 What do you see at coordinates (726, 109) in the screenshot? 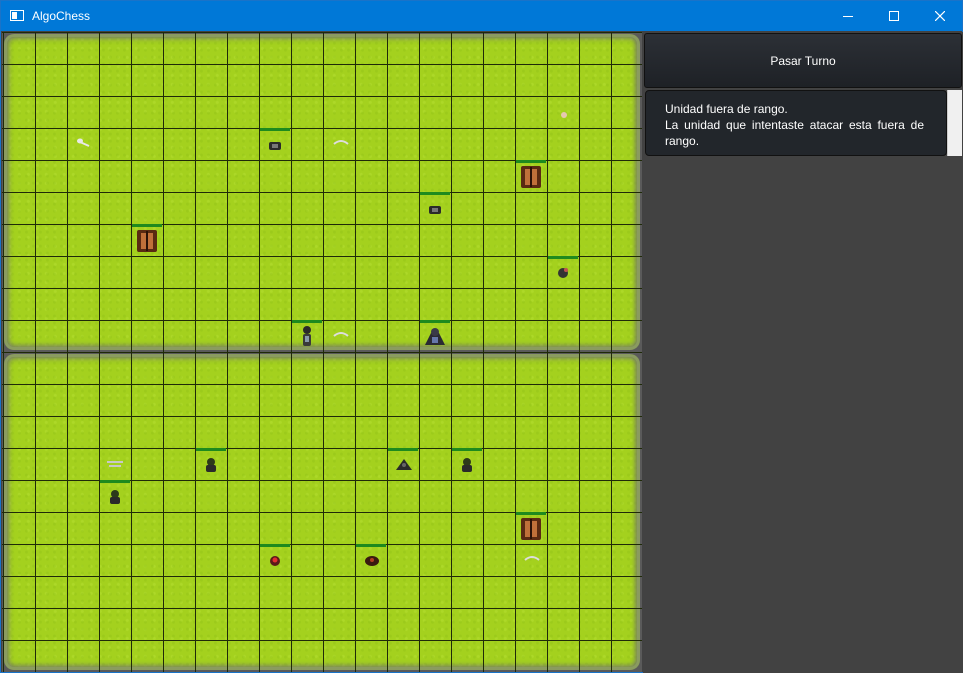
I see `message-title: Unidad fuera de rango.` at bounding box center [726, 109].